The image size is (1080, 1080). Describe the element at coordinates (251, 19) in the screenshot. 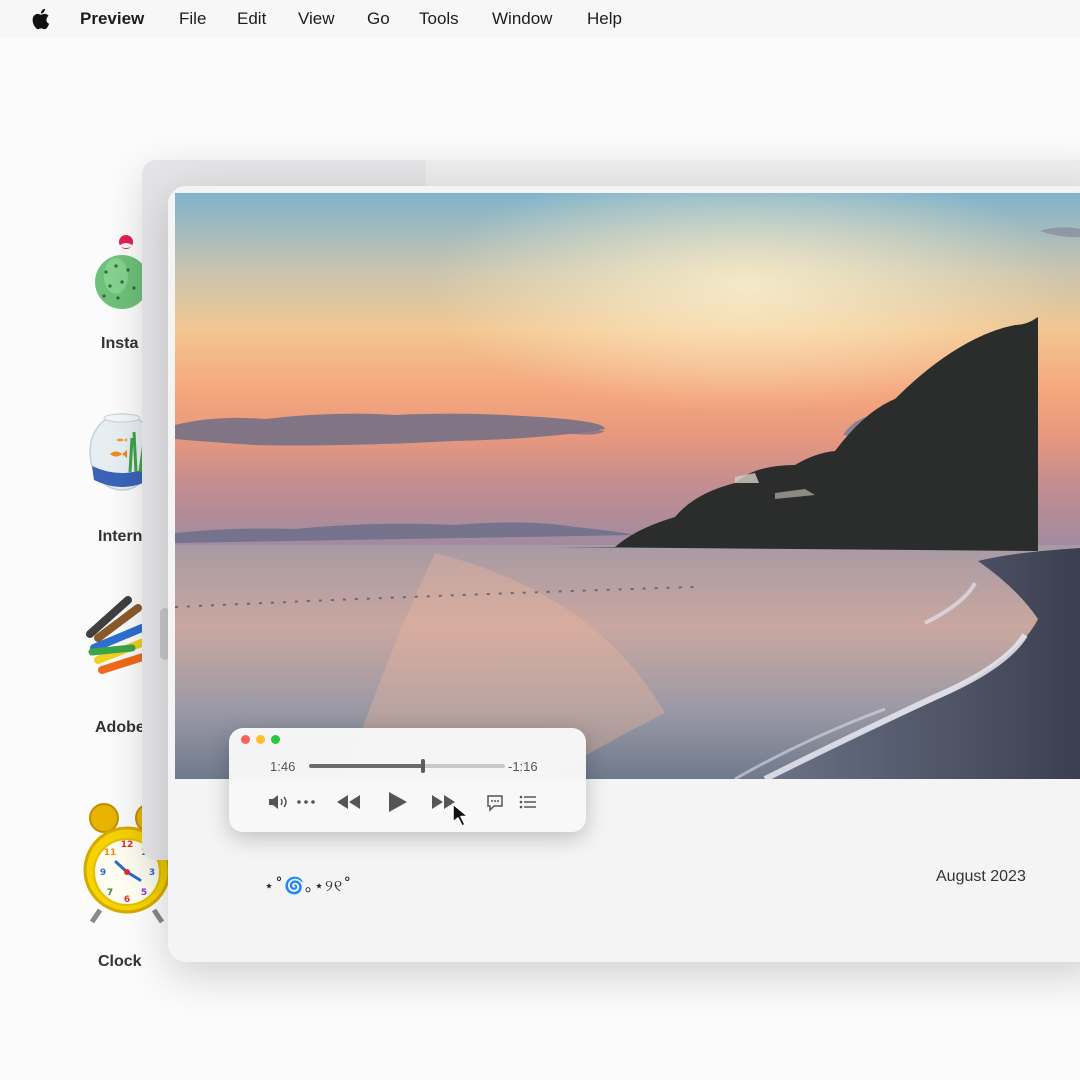

I see `menu-edit: Edit` at that location.